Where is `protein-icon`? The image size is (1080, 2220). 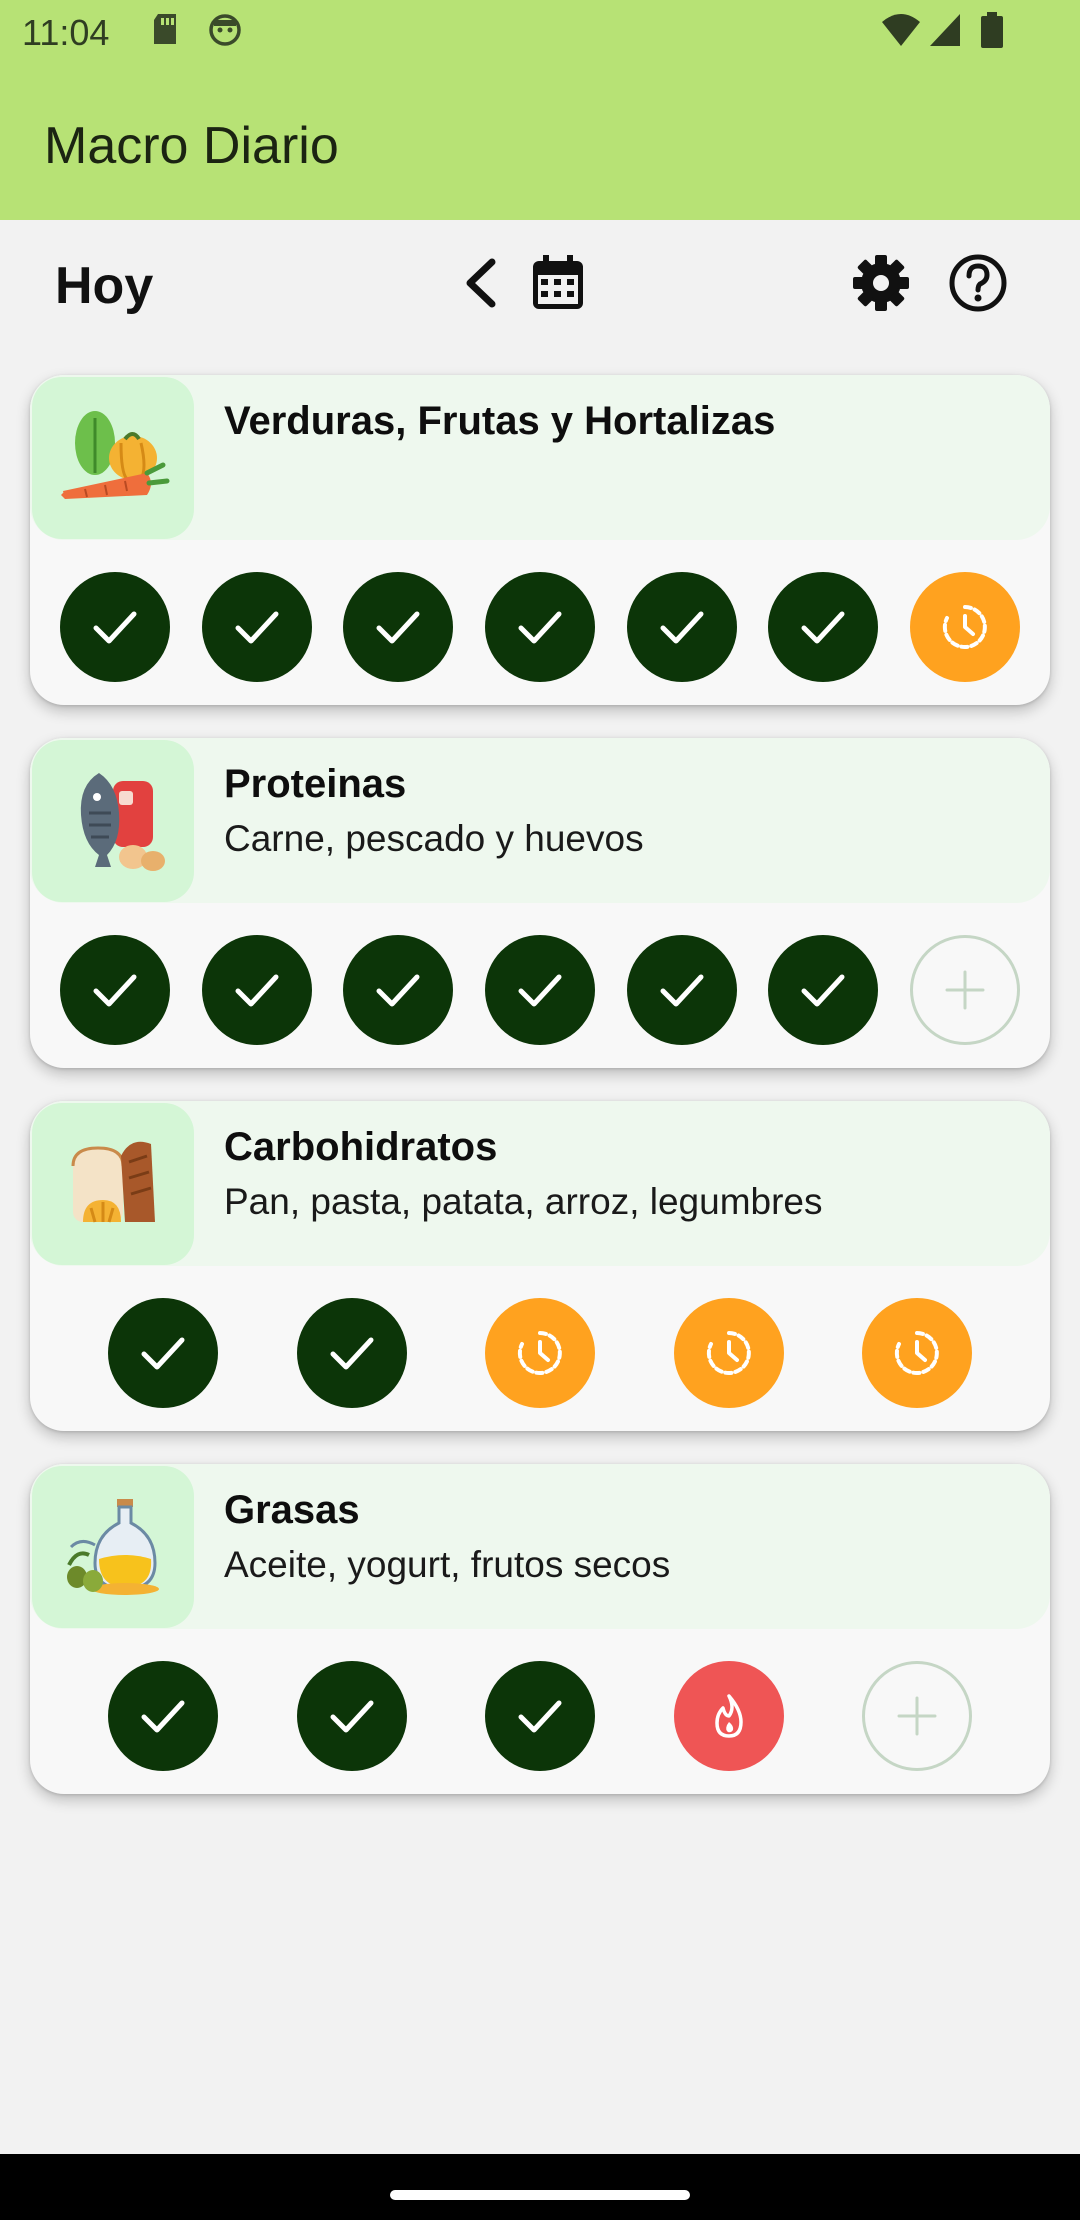 protein-icon is located at coordinates (113, 821).